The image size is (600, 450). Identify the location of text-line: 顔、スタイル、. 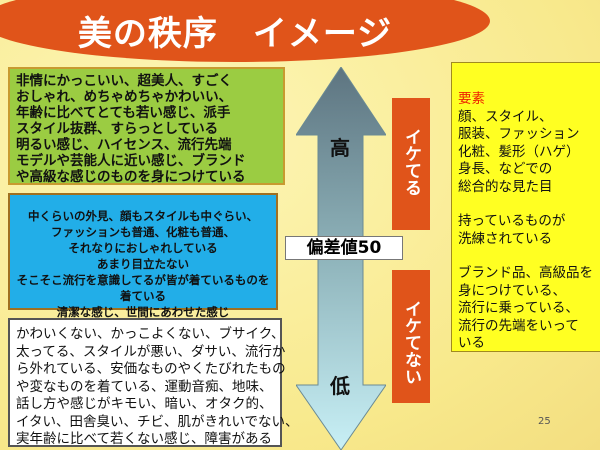
(505, 116).